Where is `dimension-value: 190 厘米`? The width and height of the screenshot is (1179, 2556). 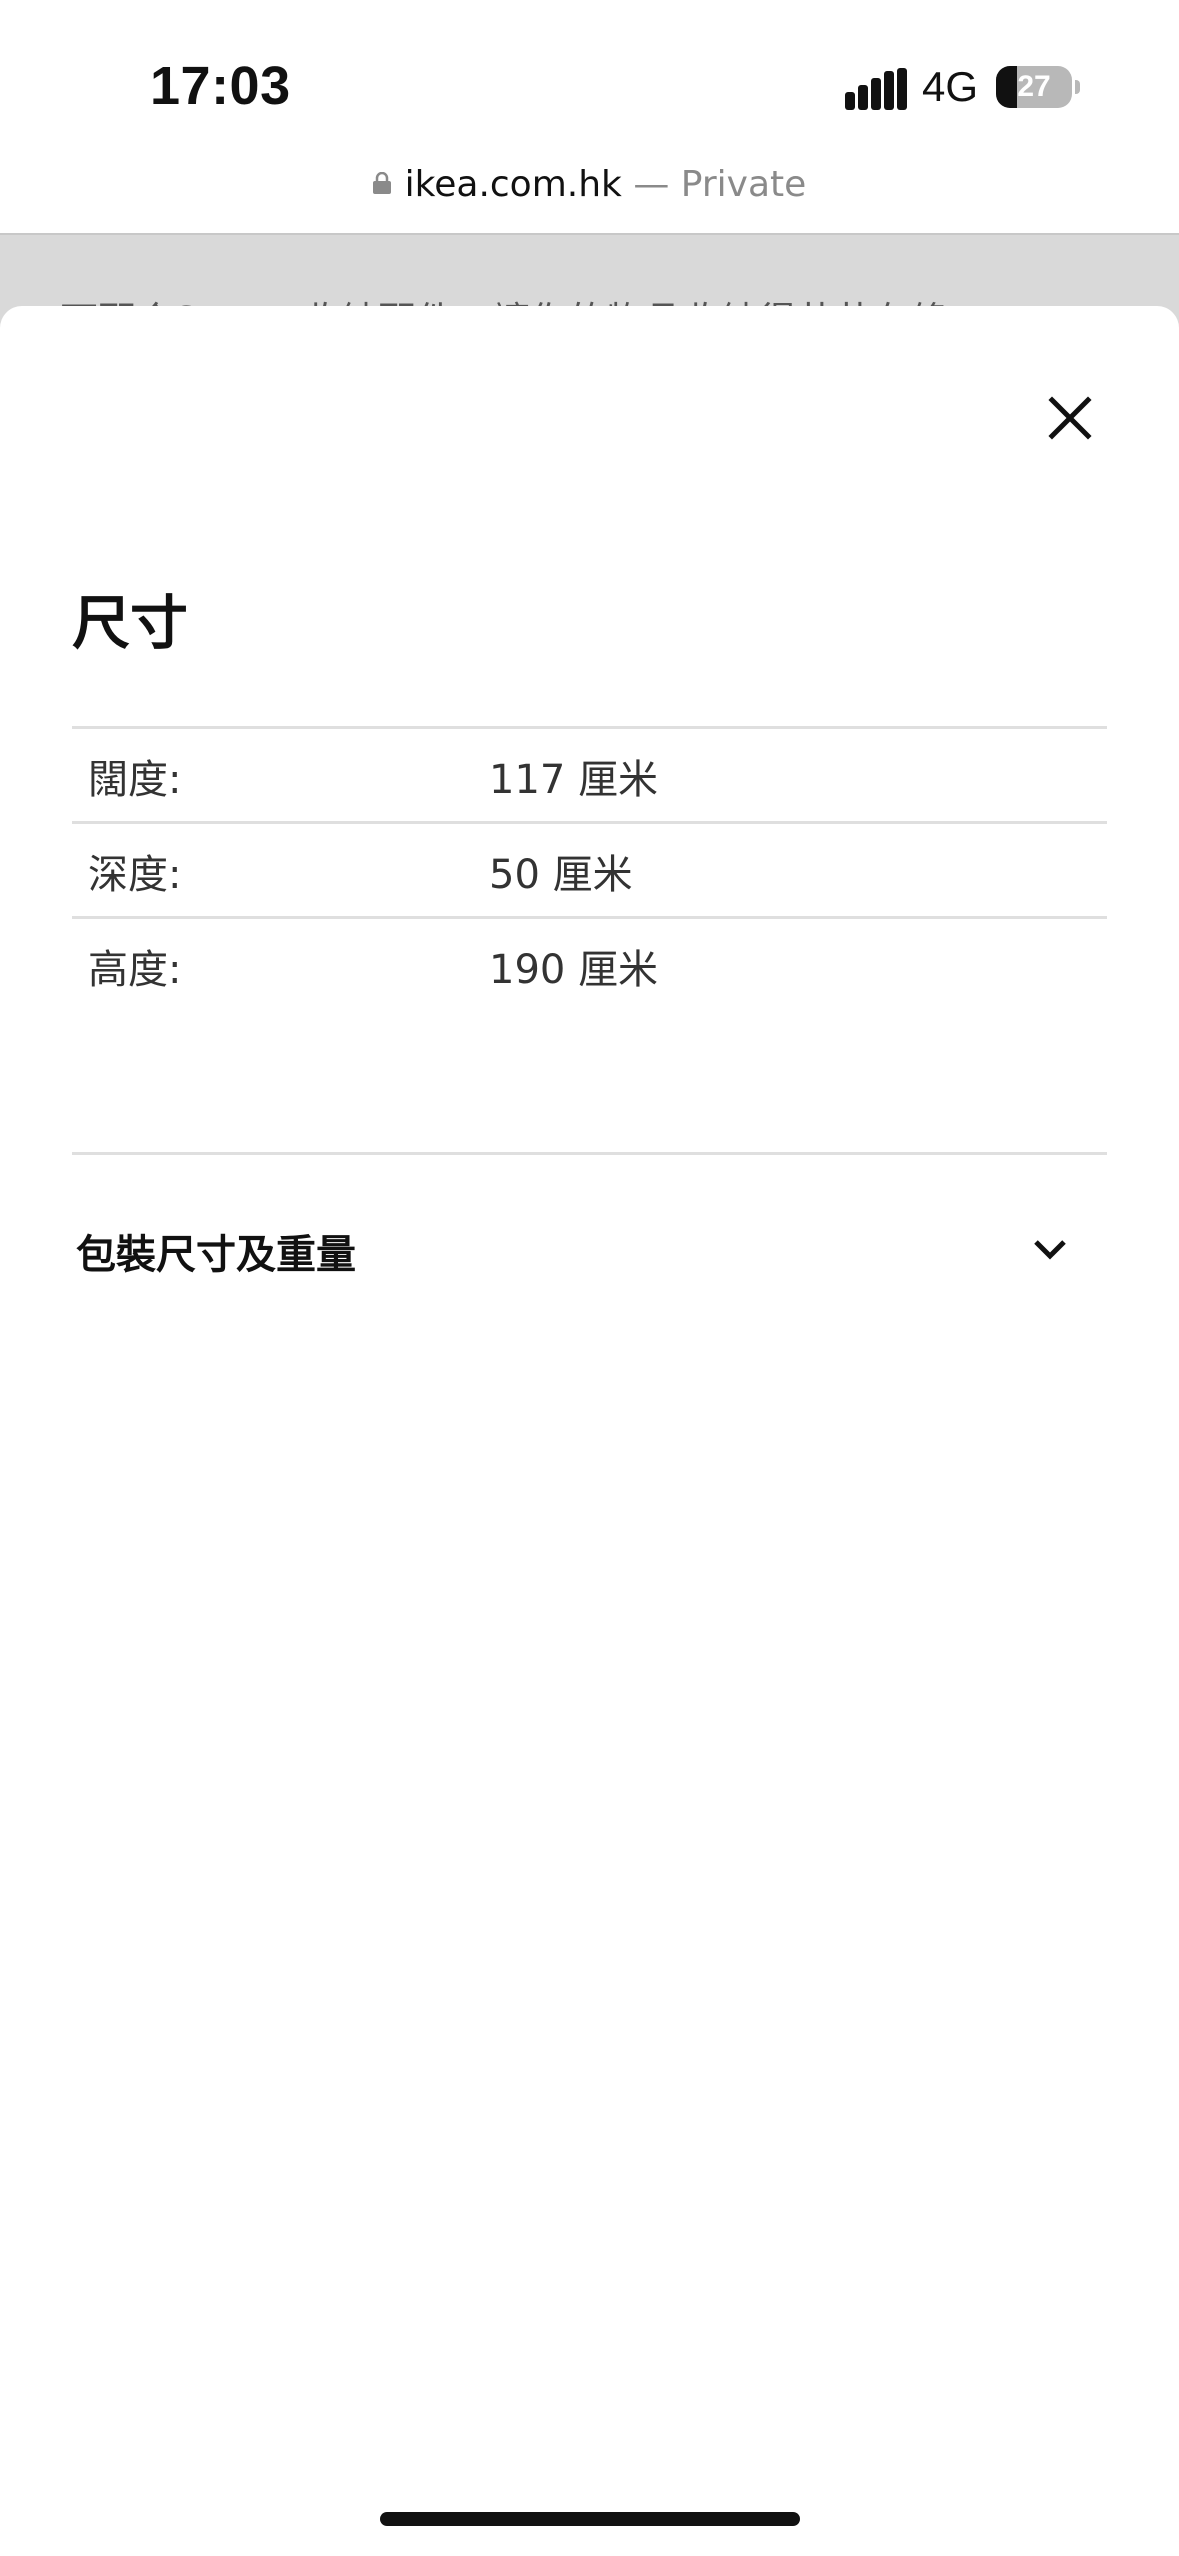 dimension-value: 190 厘米 is located at coordinates (574, 970).